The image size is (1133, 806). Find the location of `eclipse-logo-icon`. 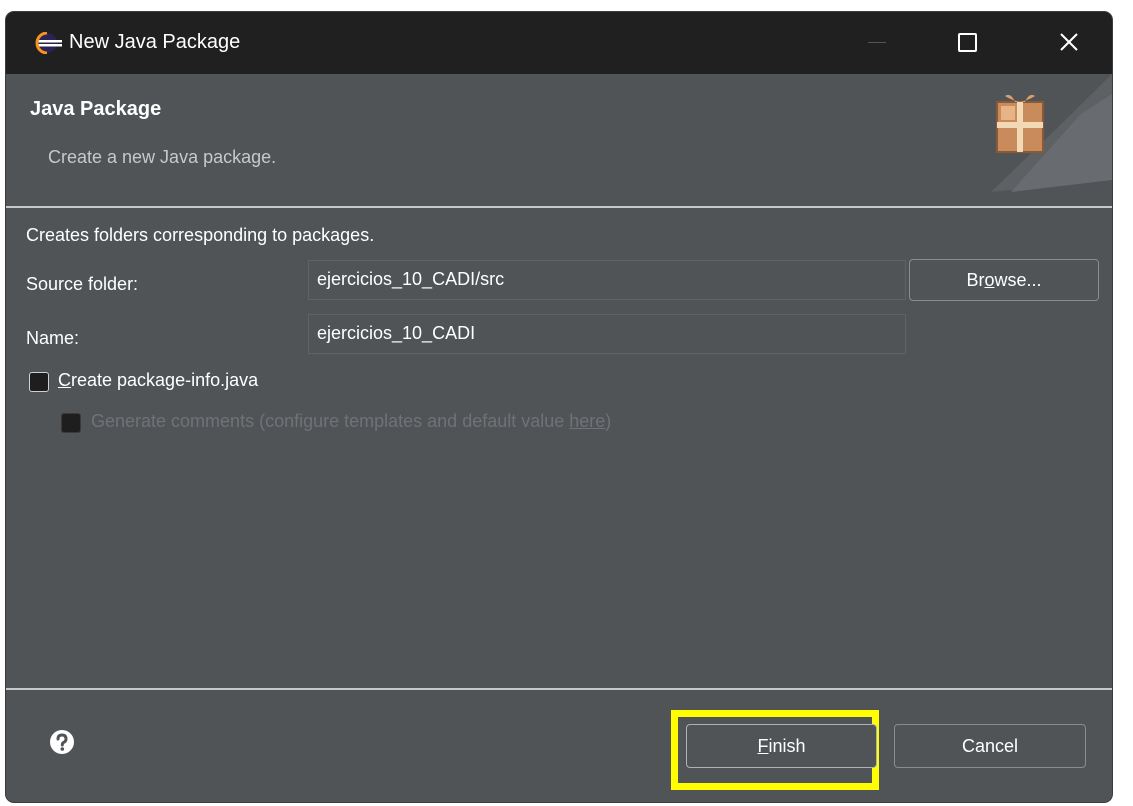

eclipse-logo-icon is located at coordinates (48, 43).